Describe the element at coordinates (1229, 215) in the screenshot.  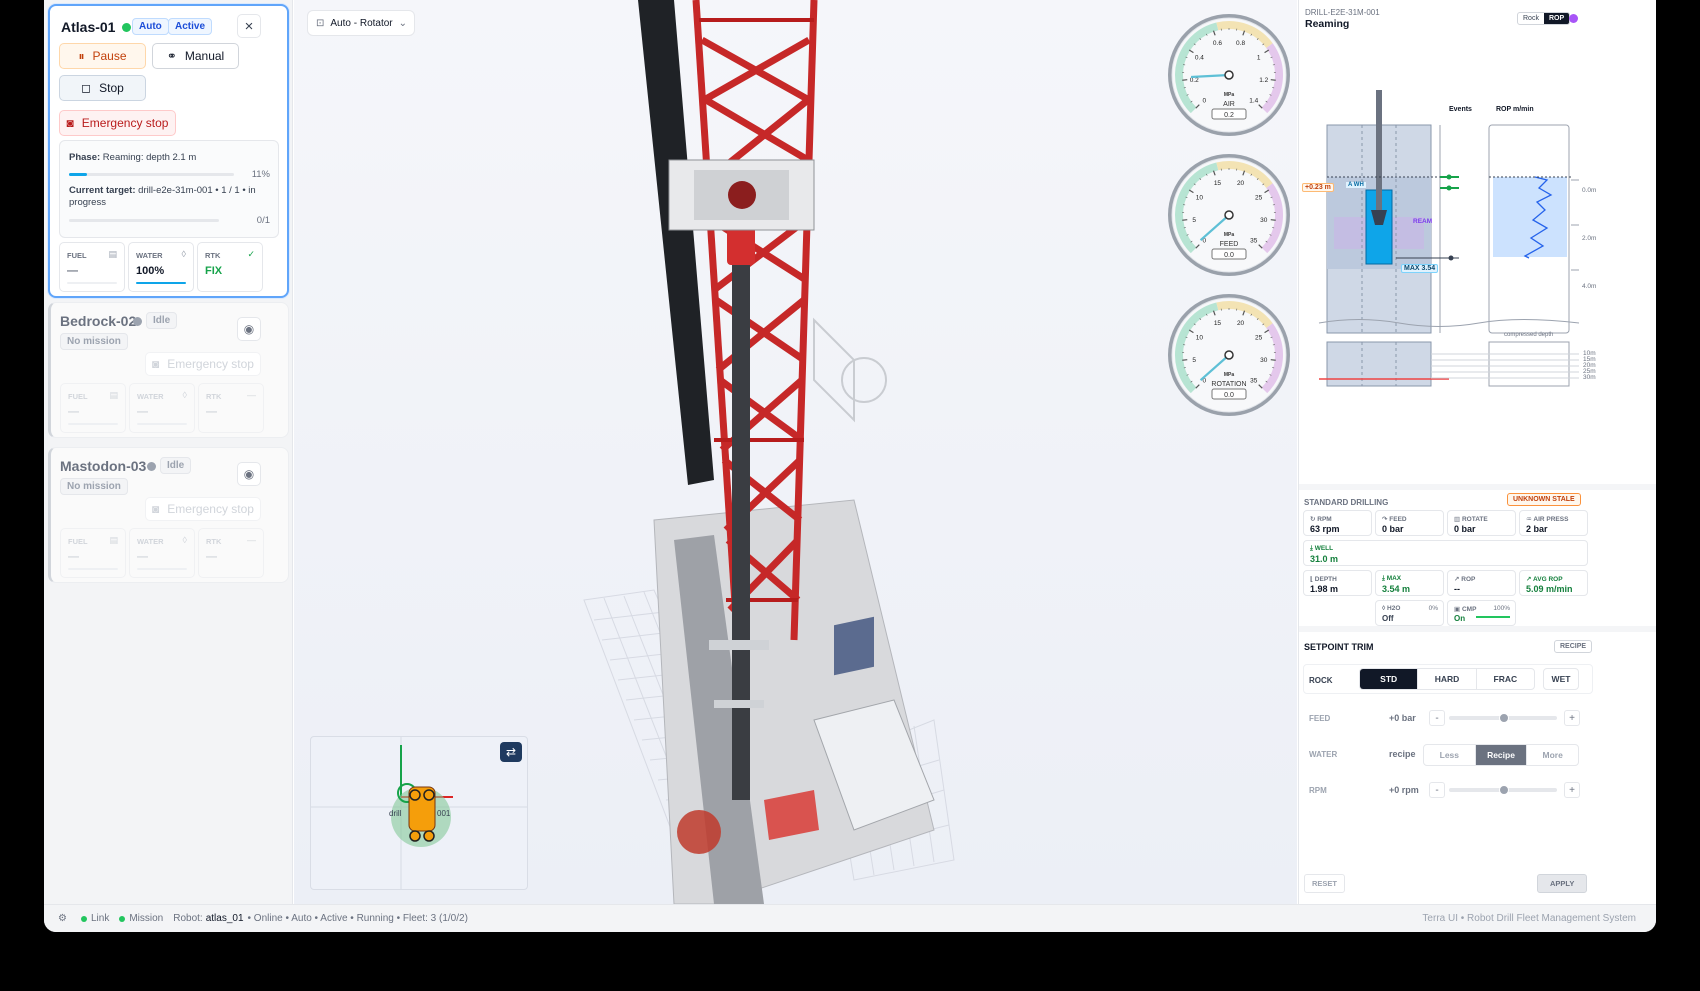
I see `gauge-feed: 0 5 10 15 20 25 30 35 MPa FEED 0.0` at that location.